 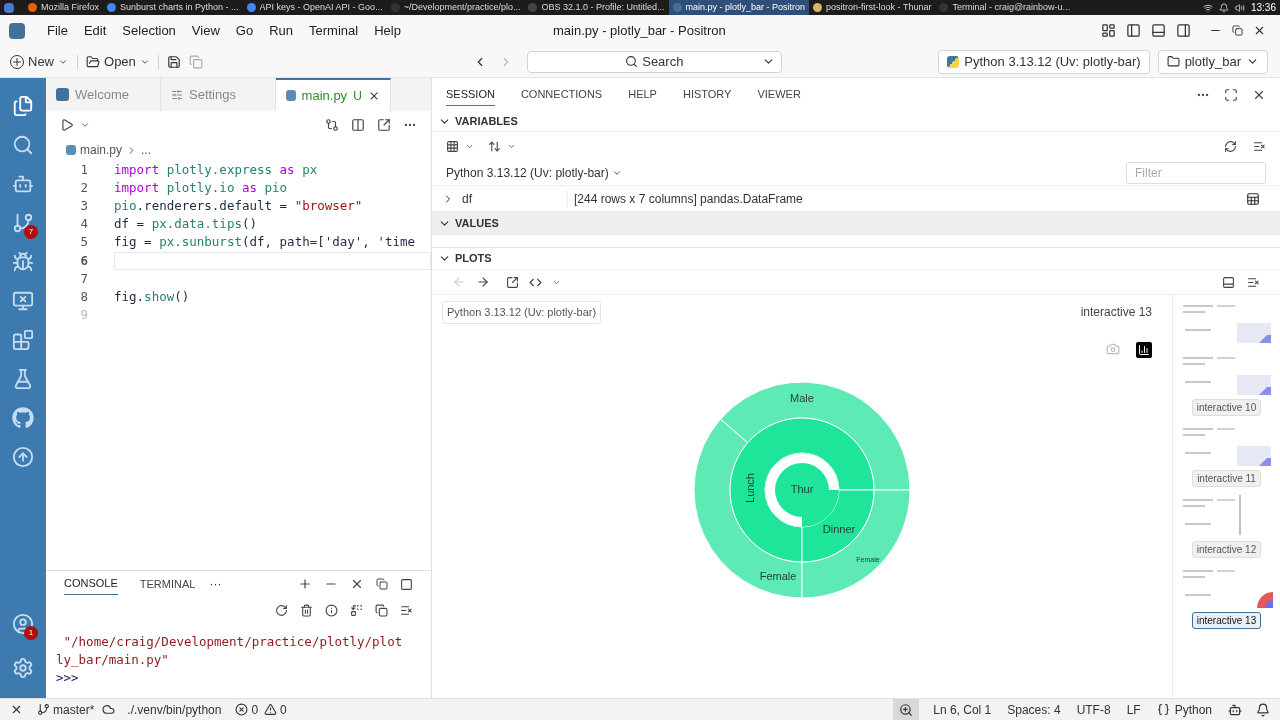 What do you see at coordinates (91, 584) in the screenshot?
I see `panel-tab: CONSOLE` at bounding box center [91, 584].